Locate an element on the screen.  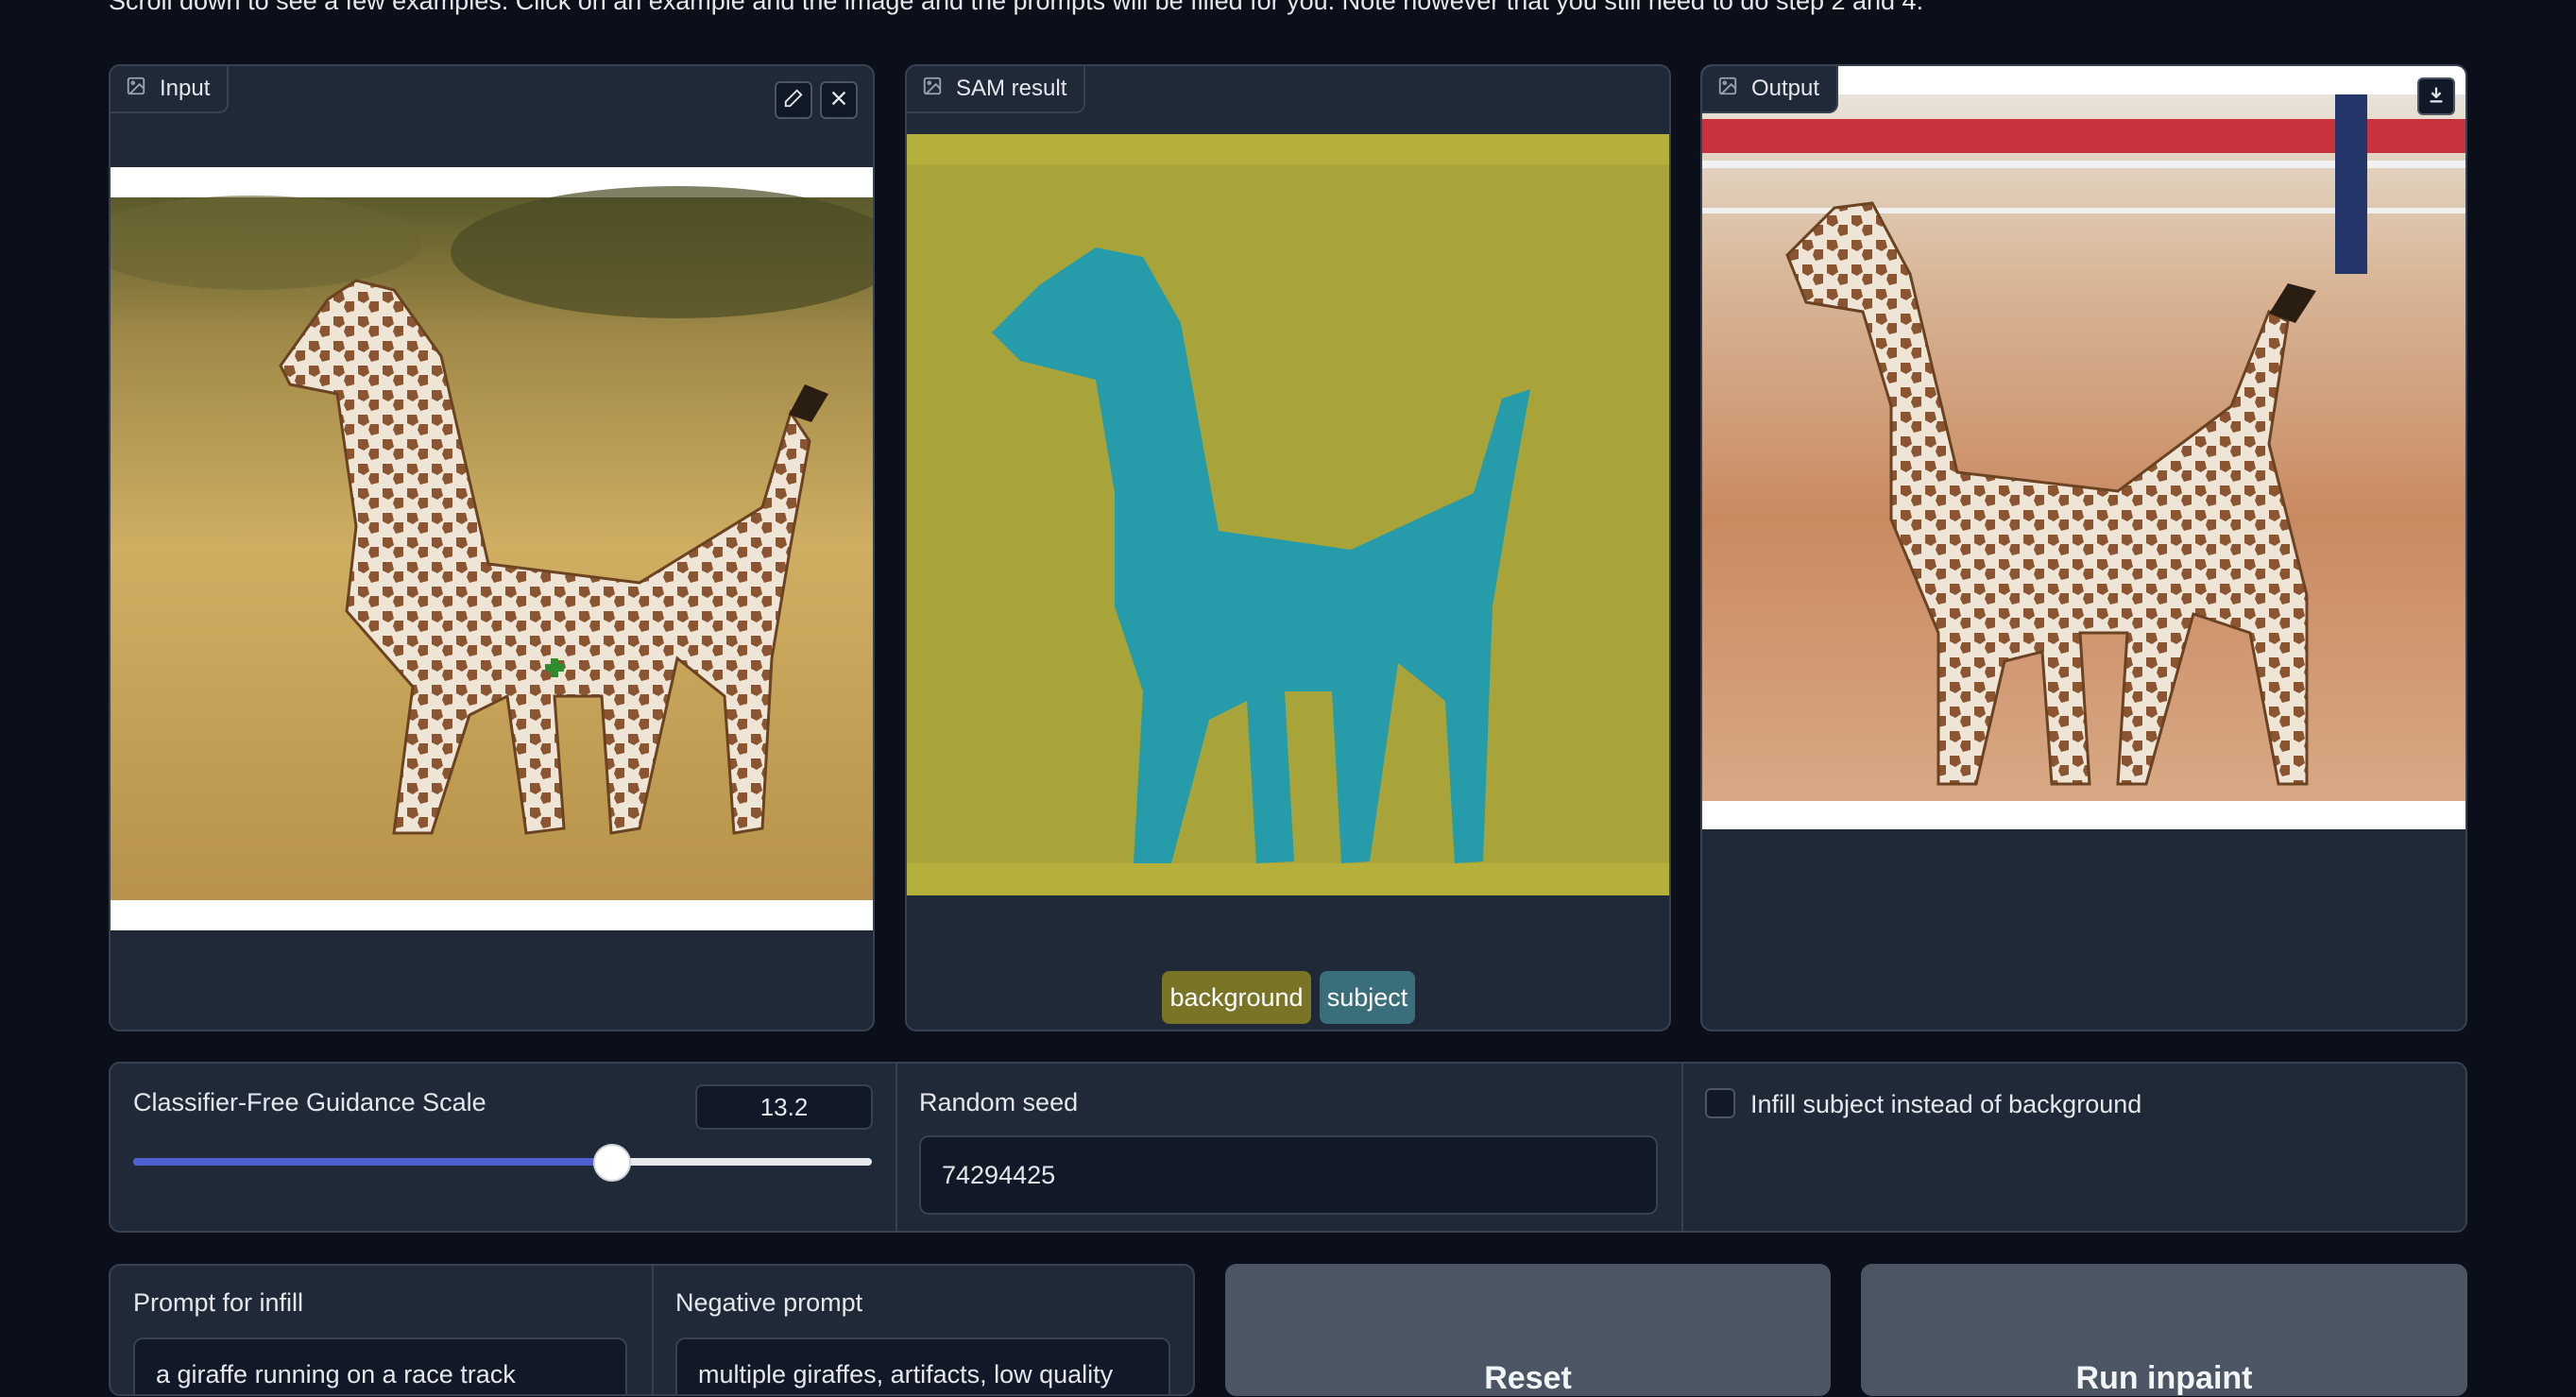
prompt-label: Prompt for infill is located at coordinates (219, 1302).